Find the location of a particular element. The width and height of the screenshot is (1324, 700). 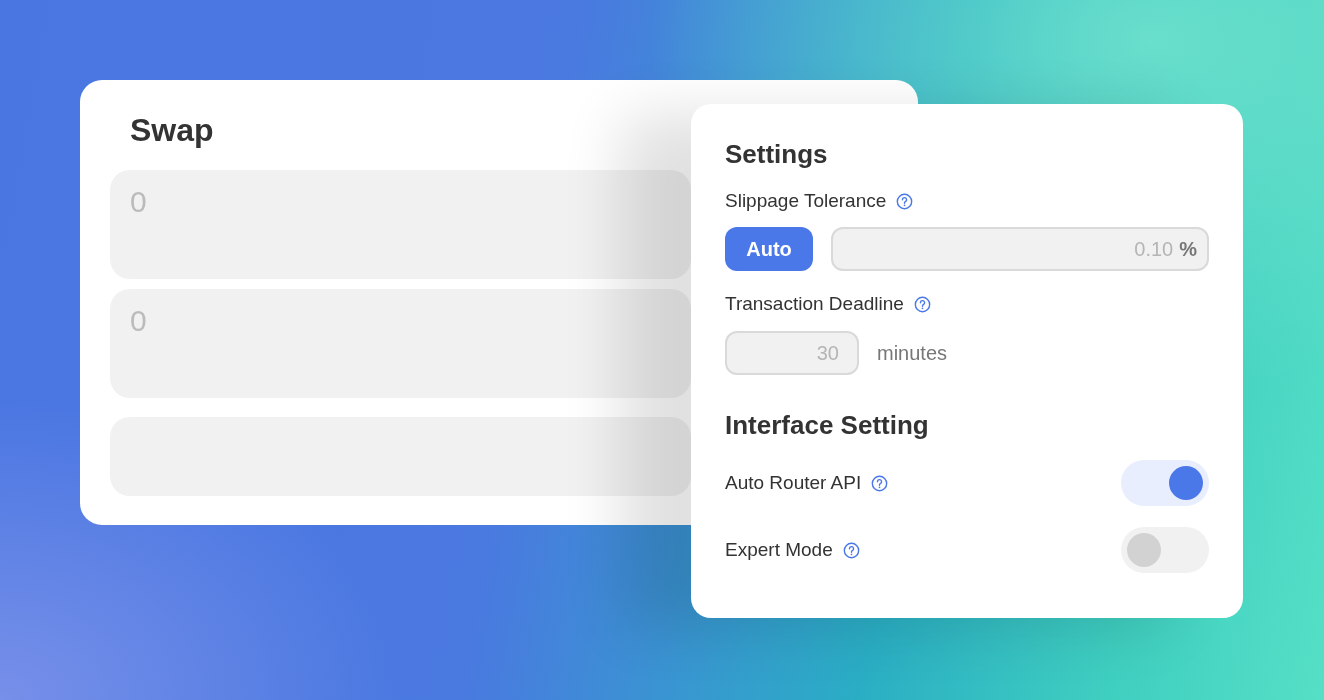

deadline-field: 30 is located at coordinates (792, 353).